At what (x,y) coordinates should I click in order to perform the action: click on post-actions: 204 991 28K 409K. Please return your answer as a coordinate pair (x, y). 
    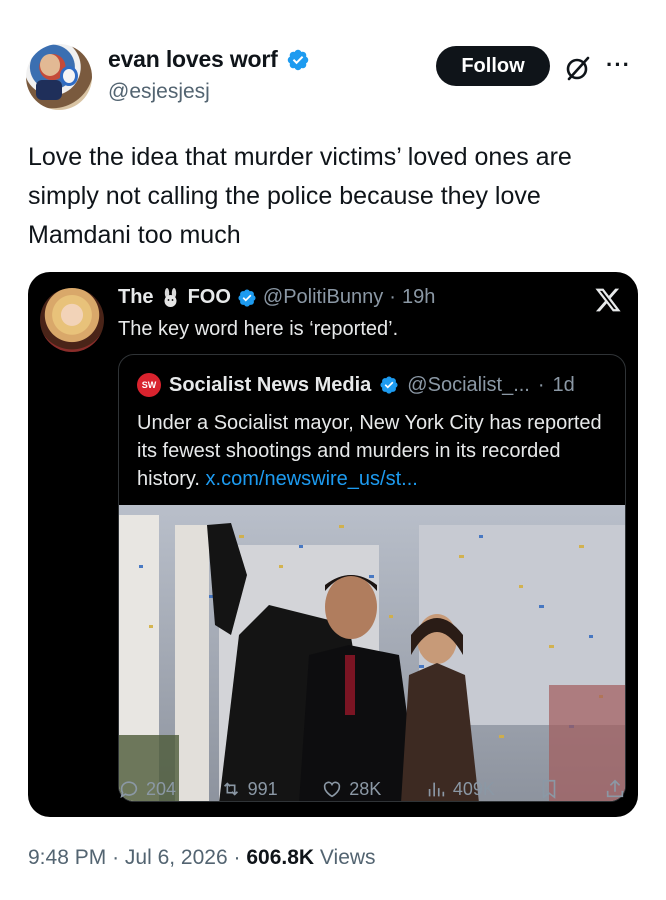
    Looking at the image, I should click on (372, 789).